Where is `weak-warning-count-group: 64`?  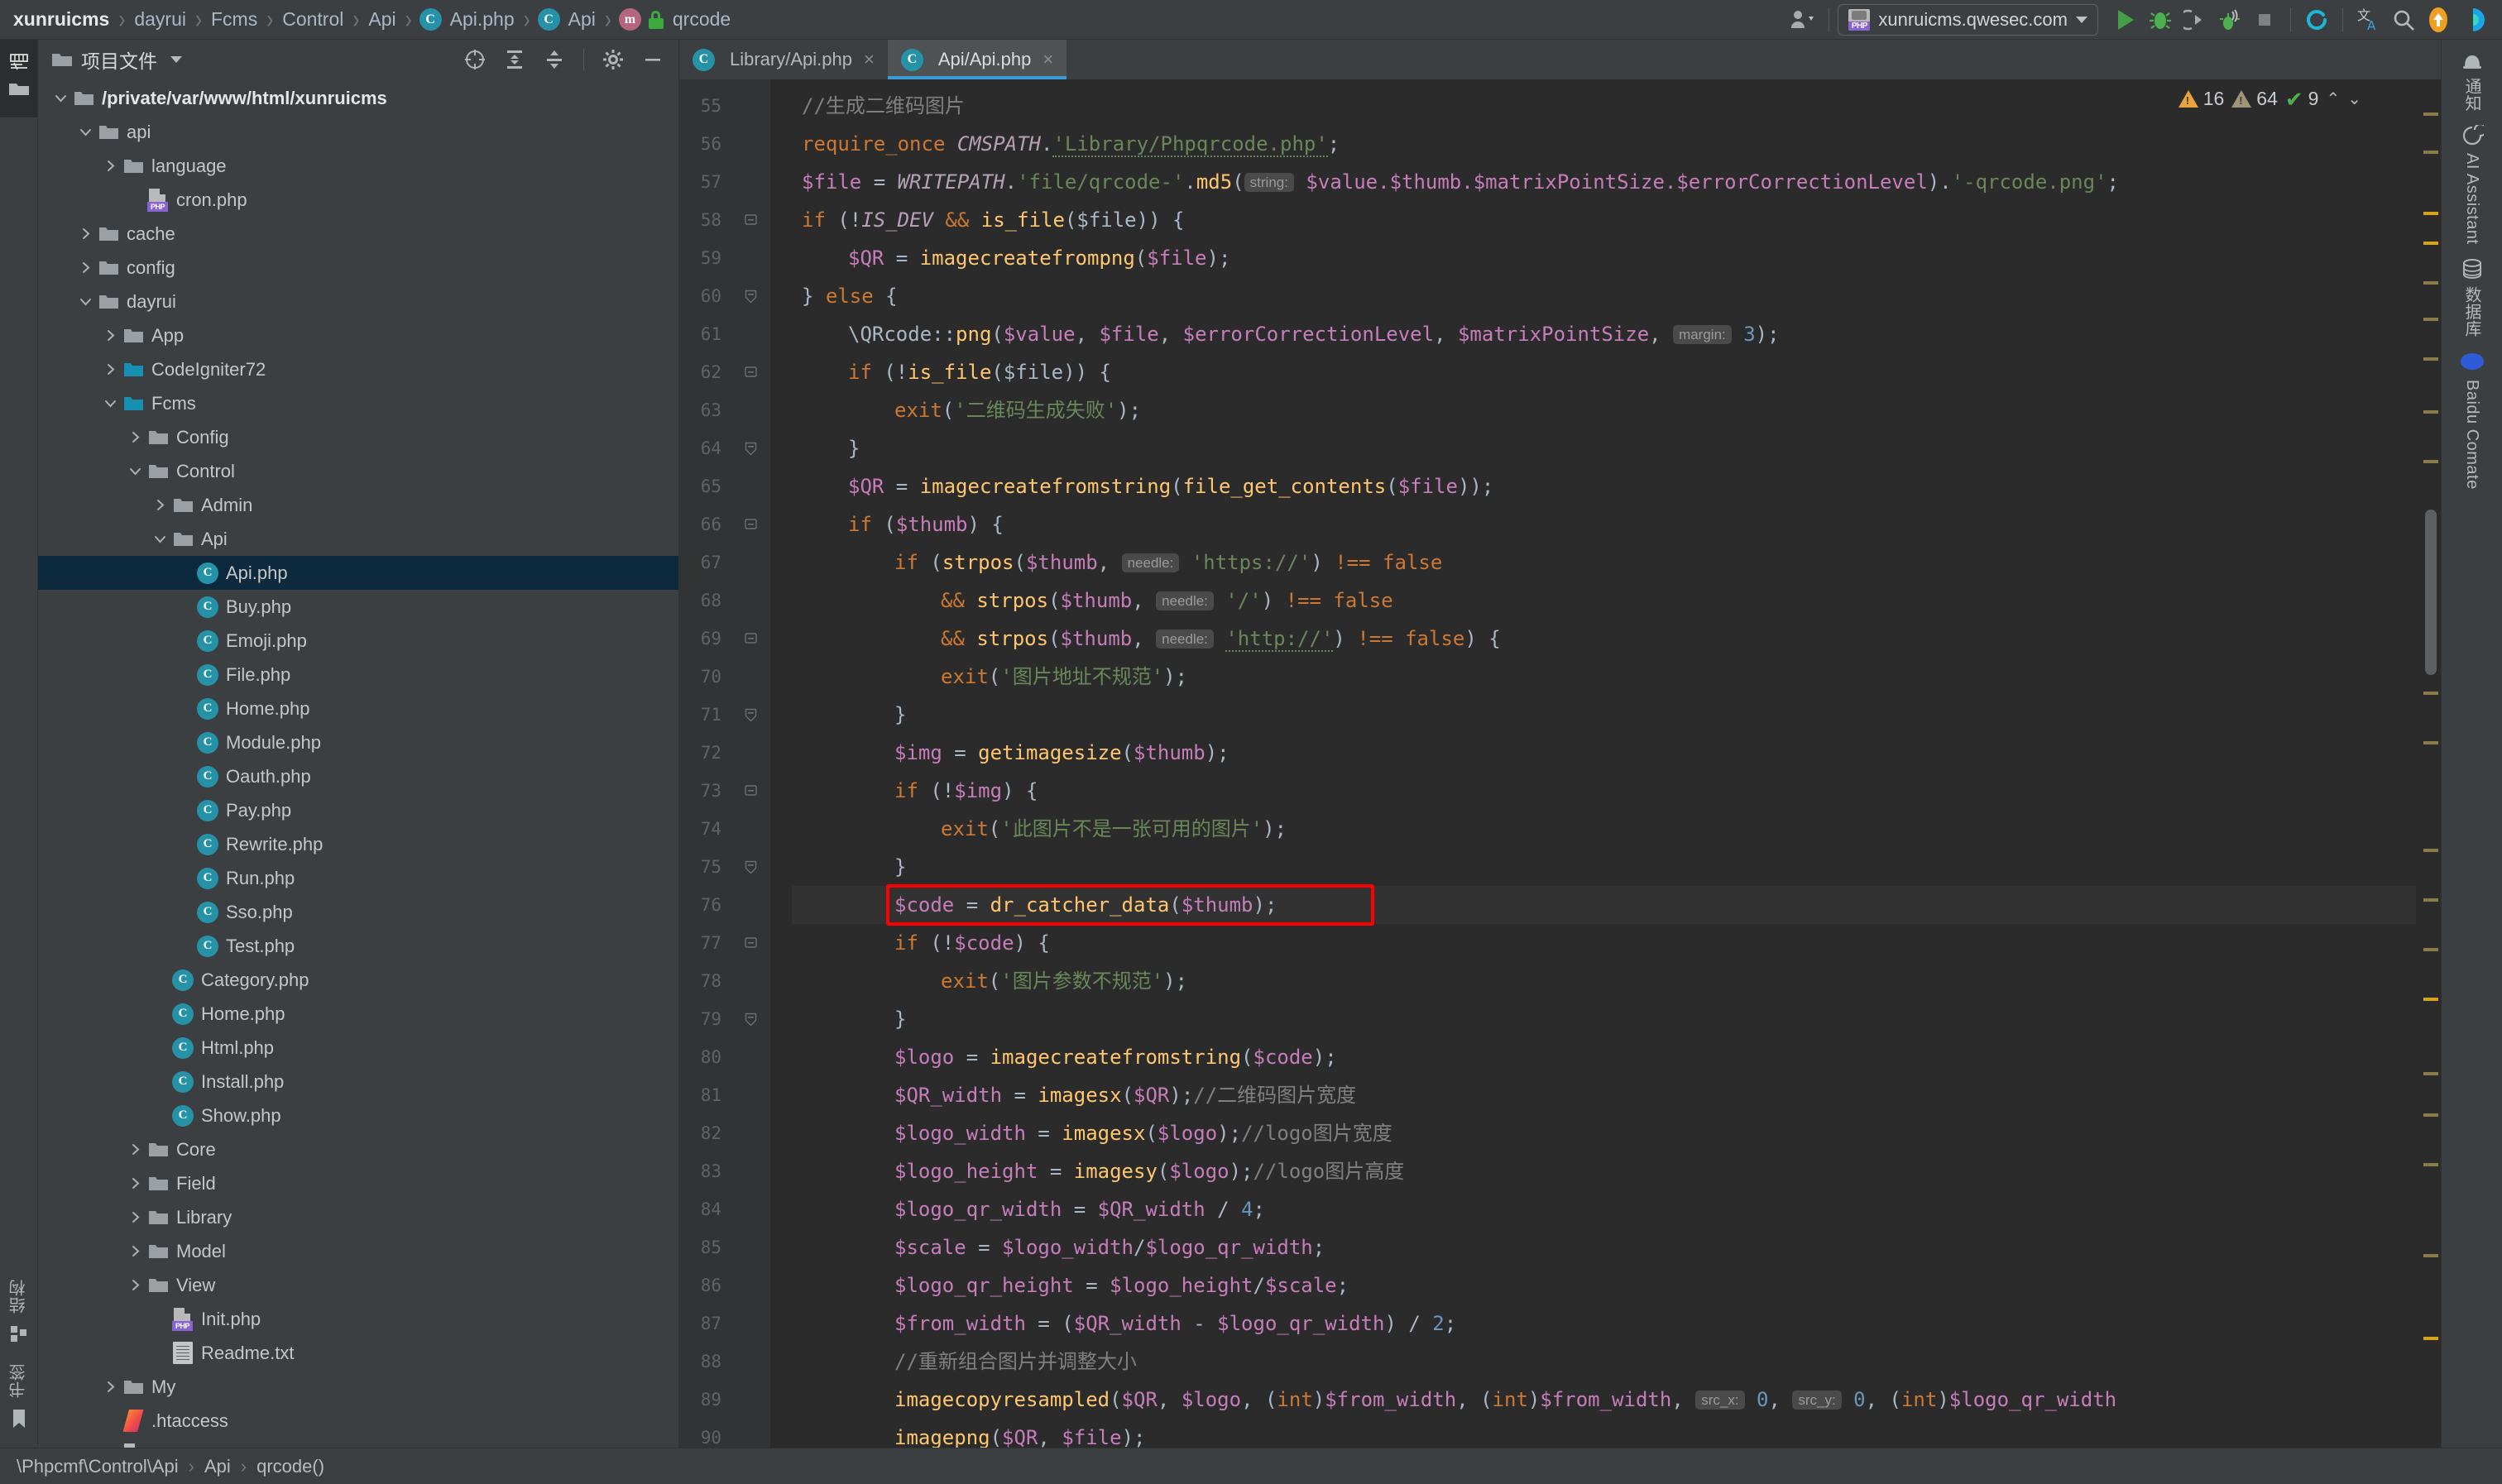
weak-warning-count-group: 64 is located at coordinates (2254, 99).